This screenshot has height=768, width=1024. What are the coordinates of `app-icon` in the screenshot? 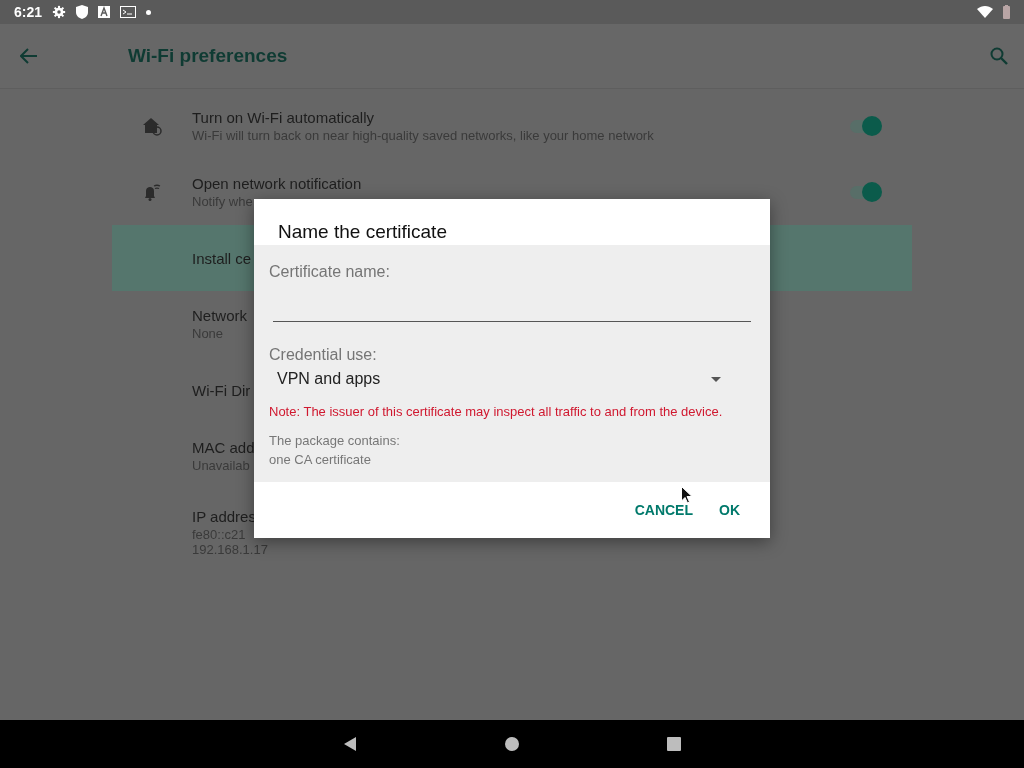 It's located at (104, 12).